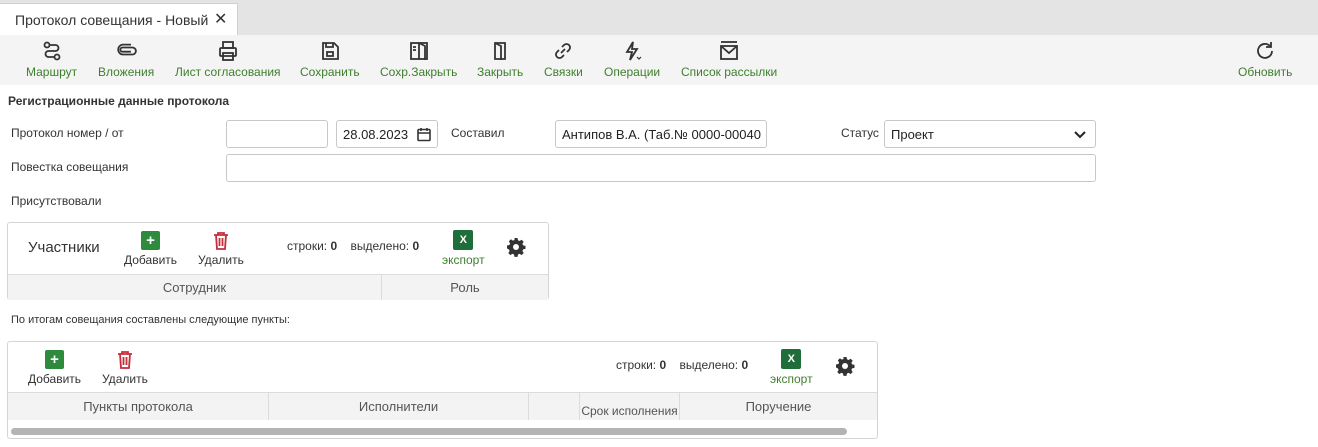  What do you see at coordinates (70, 167) in the screenshot?
I see `agenda-label: Повестка совещания` at bounding box center [70, 167].